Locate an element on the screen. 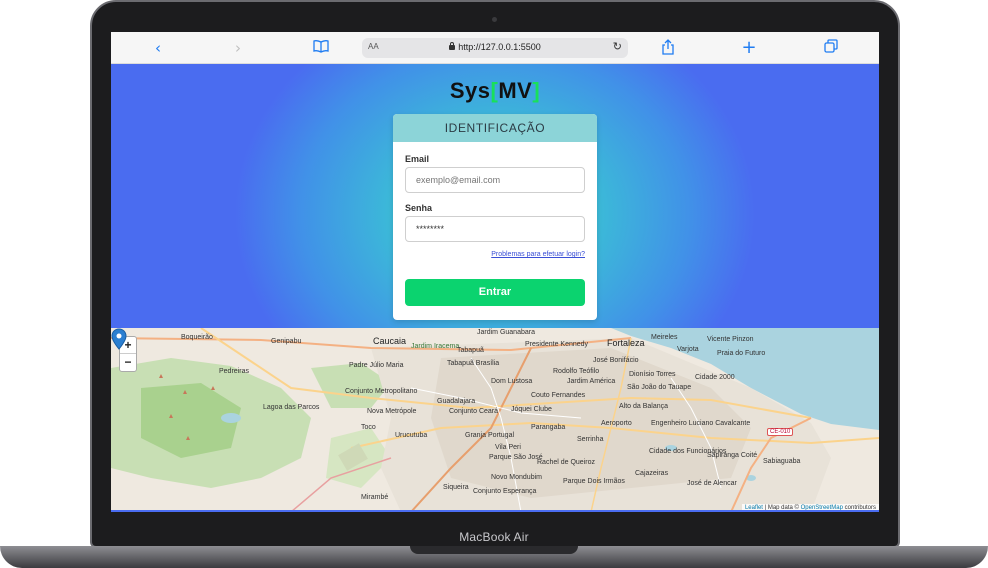 The width and height of the screenshot is (988, 568). url-text: http://127.0.0.1:5500 is located at coordinates (495, 47).